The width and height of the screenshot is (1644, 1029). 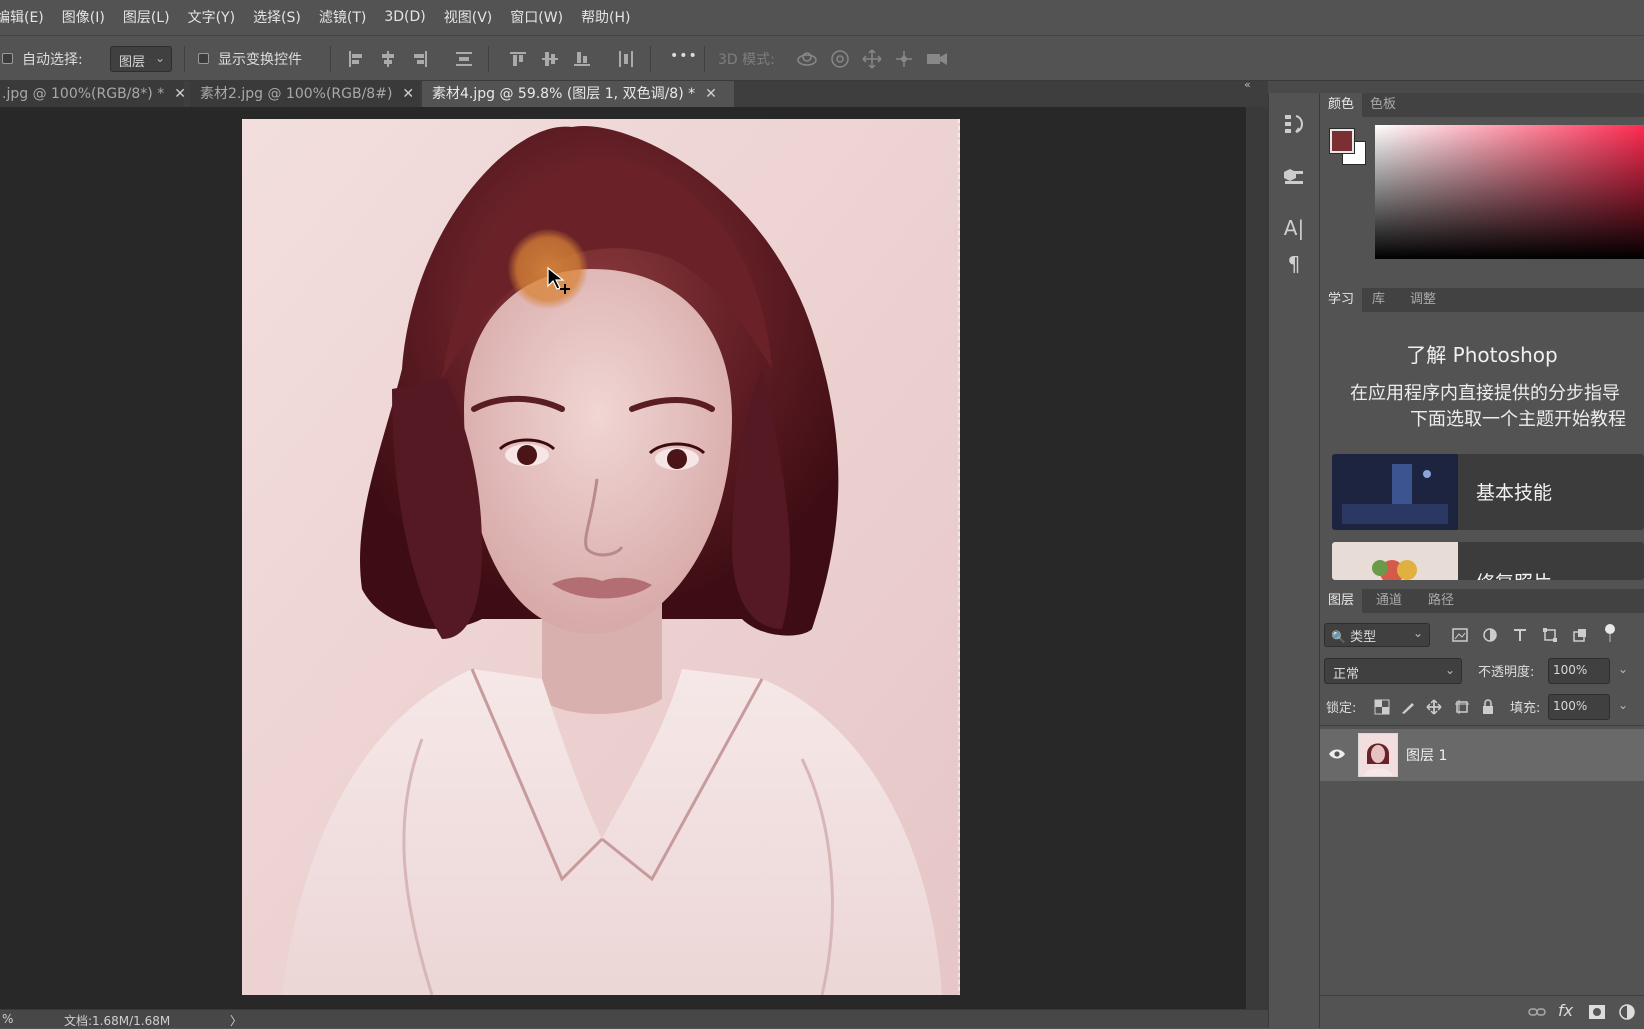 What do you see at coordinates (582, 59) in the screenshot?
I see `align-bottom-icon` at bounding box center [582, 59].